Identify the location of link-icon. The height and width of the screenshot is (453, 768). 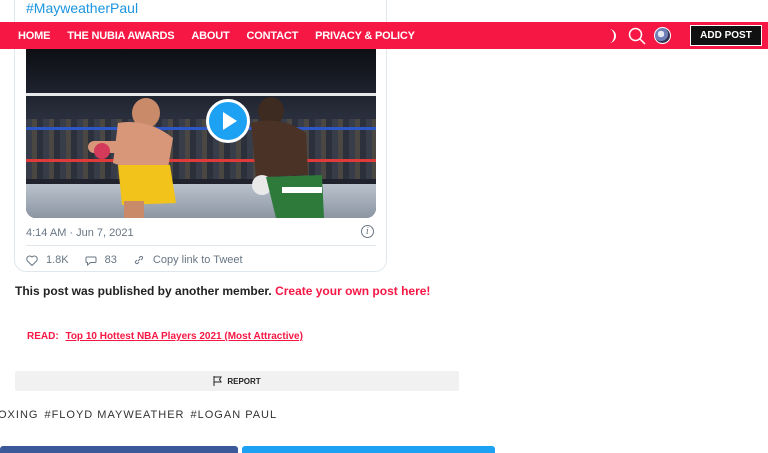
(139, 260).